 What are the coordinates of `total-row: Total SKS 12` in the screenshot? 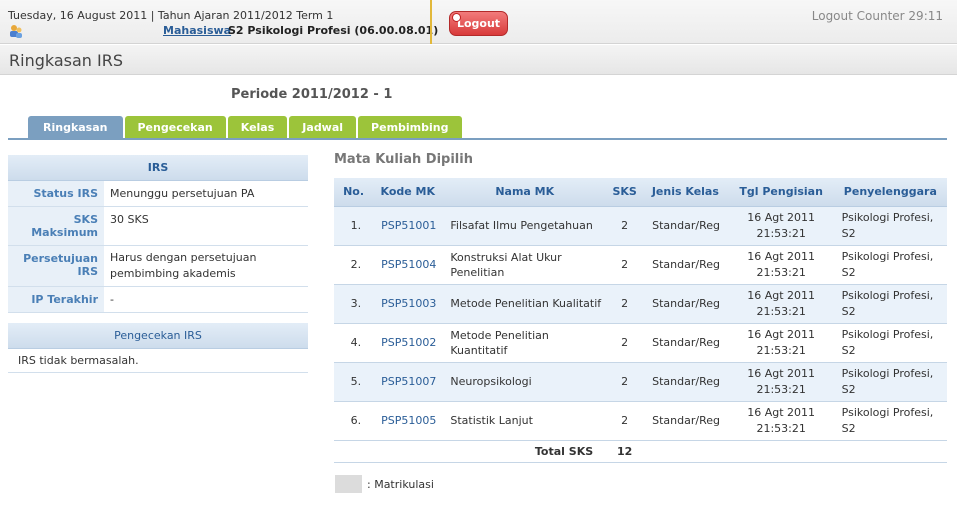 It's located at (640, 451).